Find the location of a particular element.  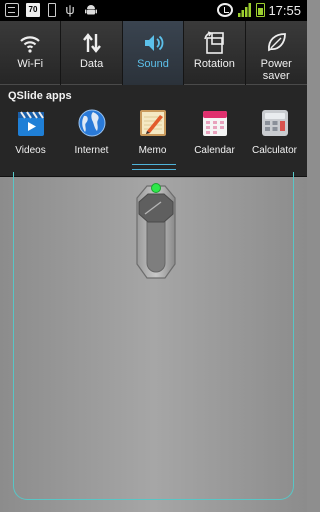

tile-data-label: Data is located at coordinates (91, 64).